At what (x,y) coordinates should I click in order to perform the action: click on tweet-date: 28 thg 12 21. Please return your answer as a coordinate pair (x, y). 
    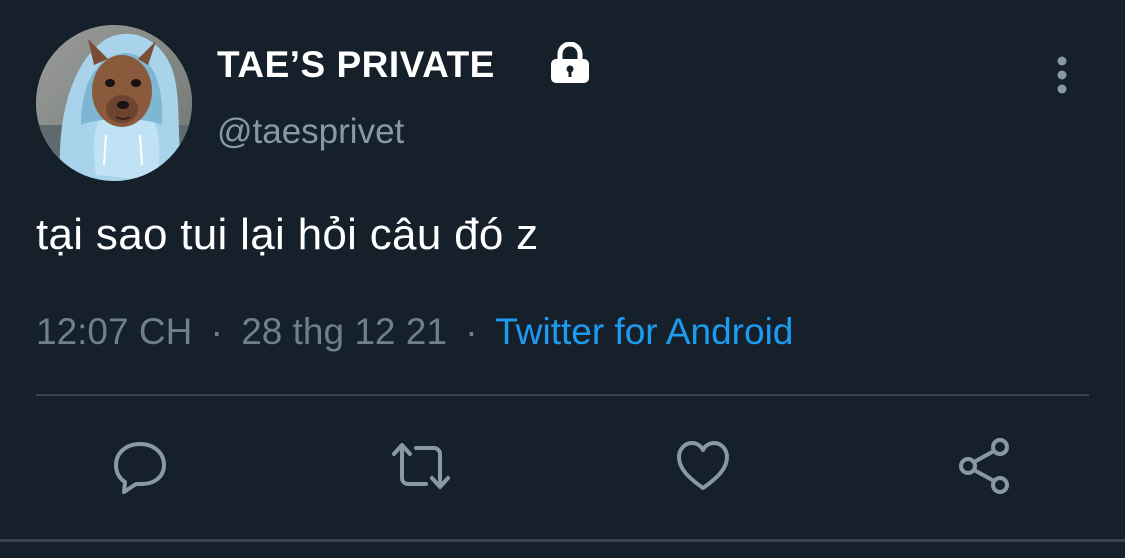
    Looking at the image, I should click on (344, 331).